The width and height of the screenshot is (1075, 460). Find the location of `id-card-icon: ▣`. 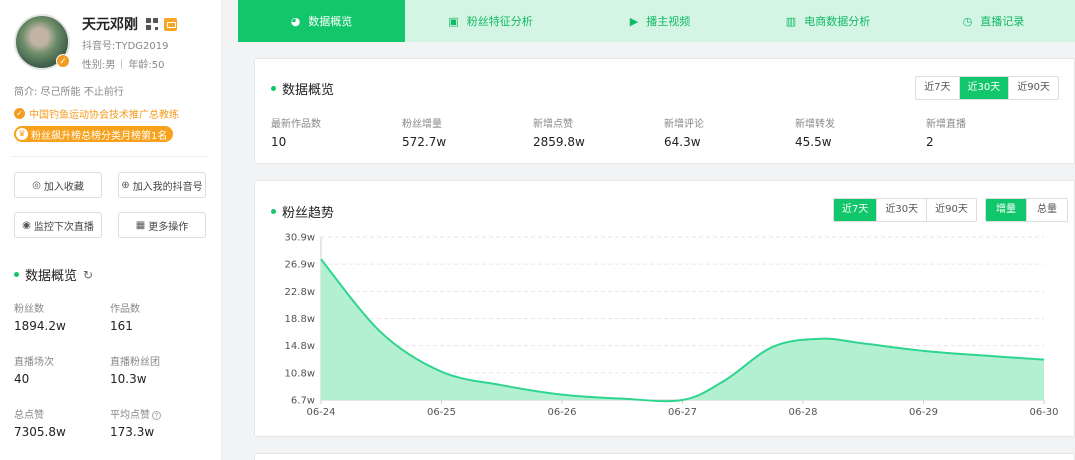

id-card-icon: ▣ is located at coordinates (453, 21).